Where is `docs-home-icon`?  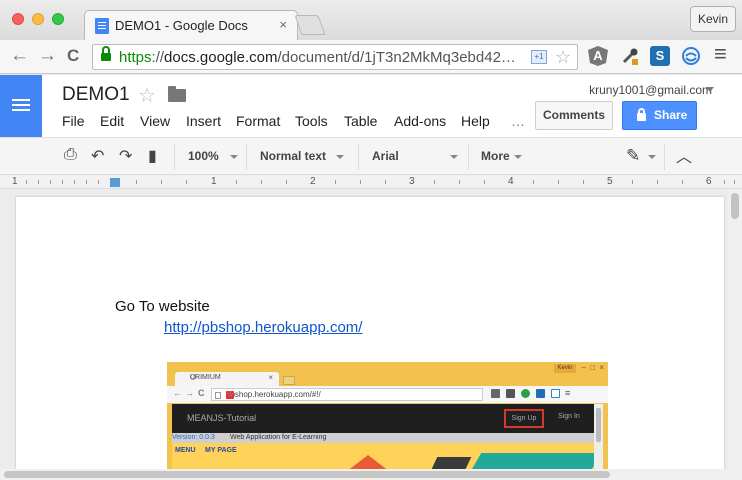 docs-home-icon is located at coordinates (21, 106).